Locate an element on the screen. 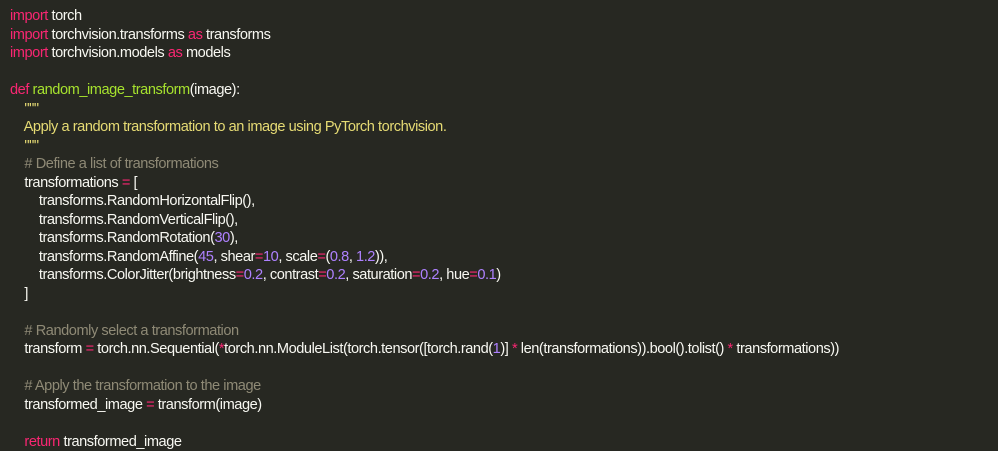 Image resolution: width=998 pixels, height=451 pixels. code-token-plain: transformations)) is located at coordinates (786, 349).